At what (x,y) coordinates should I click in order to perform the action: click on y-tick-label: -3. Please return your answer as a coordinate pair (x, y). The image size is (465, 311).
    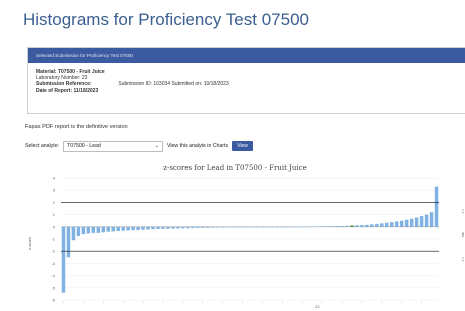
    Looking at the image, I should click on (53, 263).